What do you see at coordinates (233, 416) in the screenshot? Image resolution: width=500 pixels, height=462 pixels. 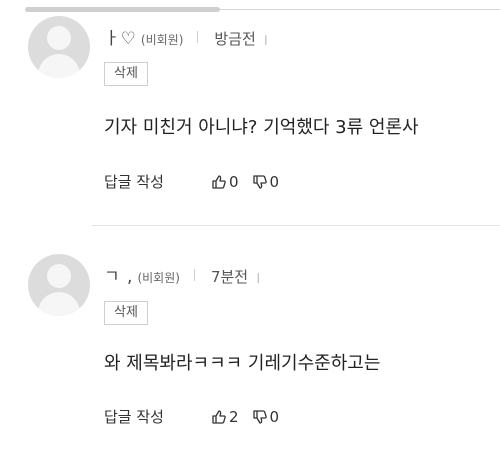 I see `like-count: 2` at bounding box center [233, 416].